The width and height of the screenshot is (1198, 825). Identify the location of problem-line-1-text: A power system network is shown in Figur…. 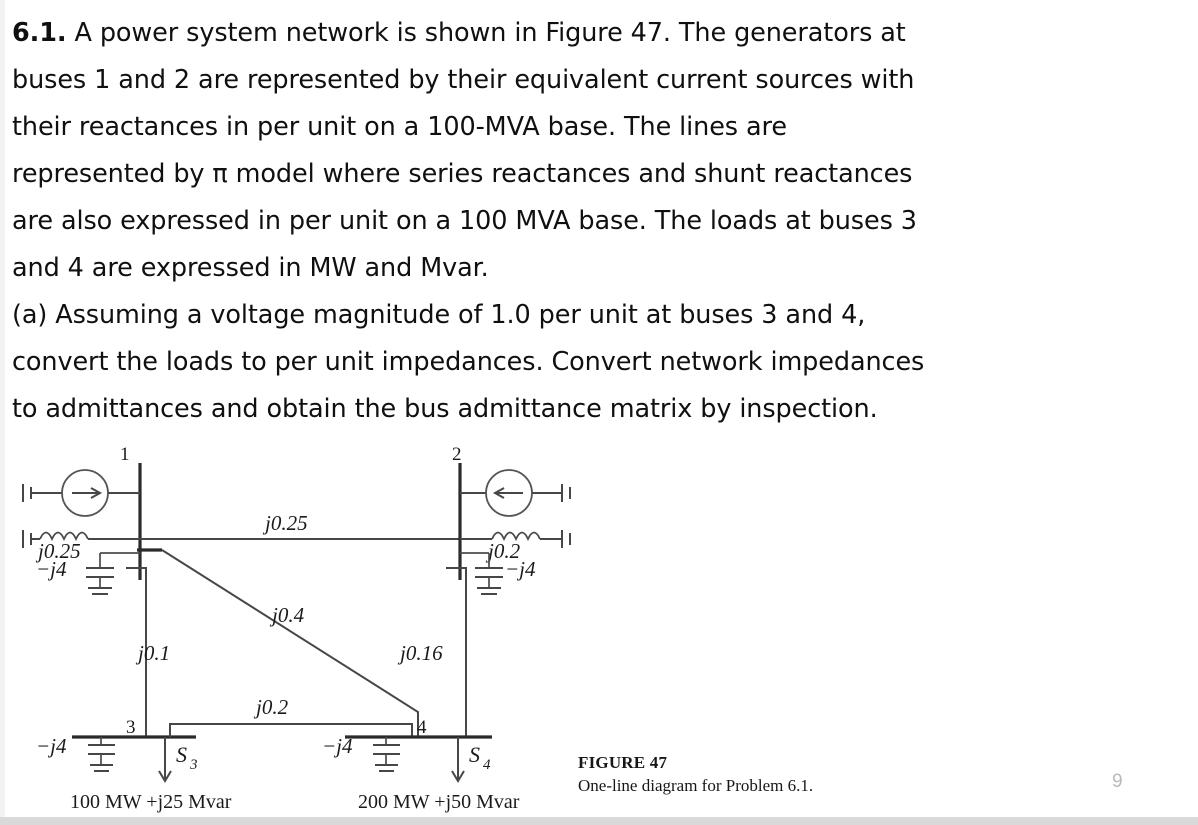
(490, 33).